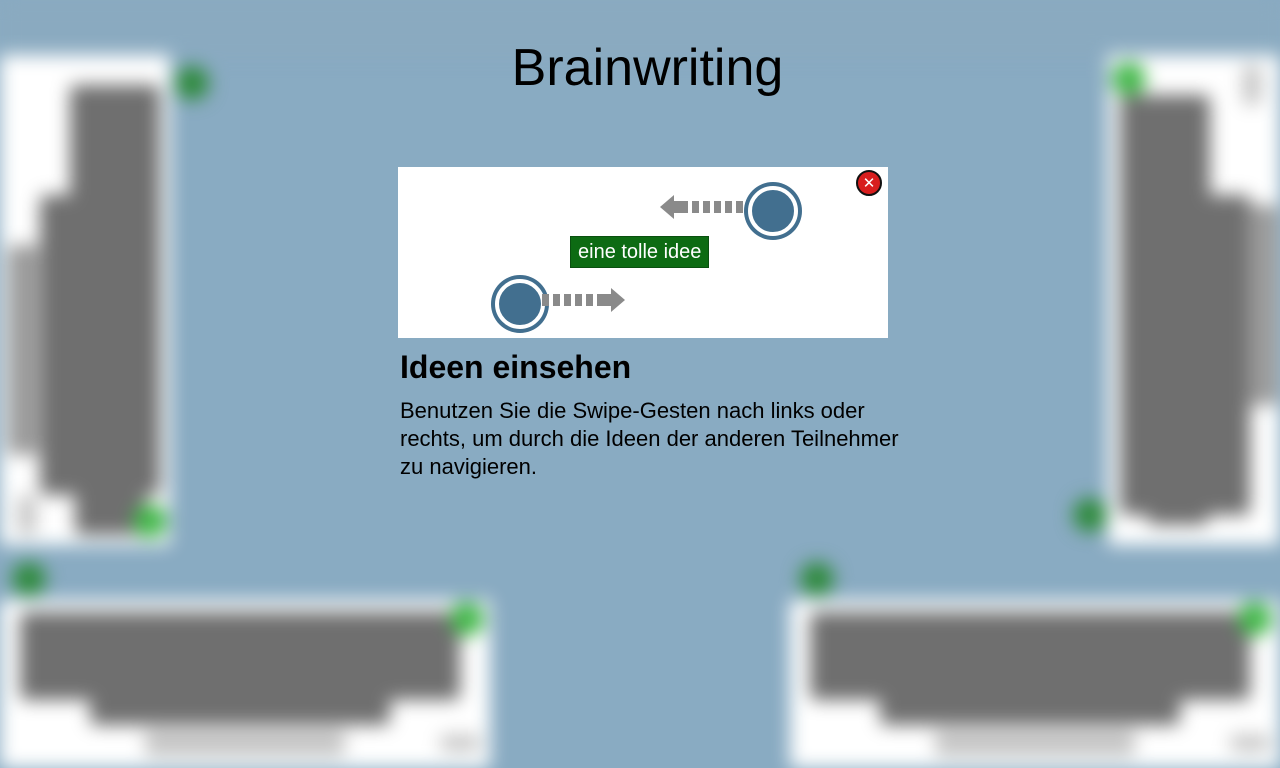  I want to click on close-button: ✕, so click(869, 183).